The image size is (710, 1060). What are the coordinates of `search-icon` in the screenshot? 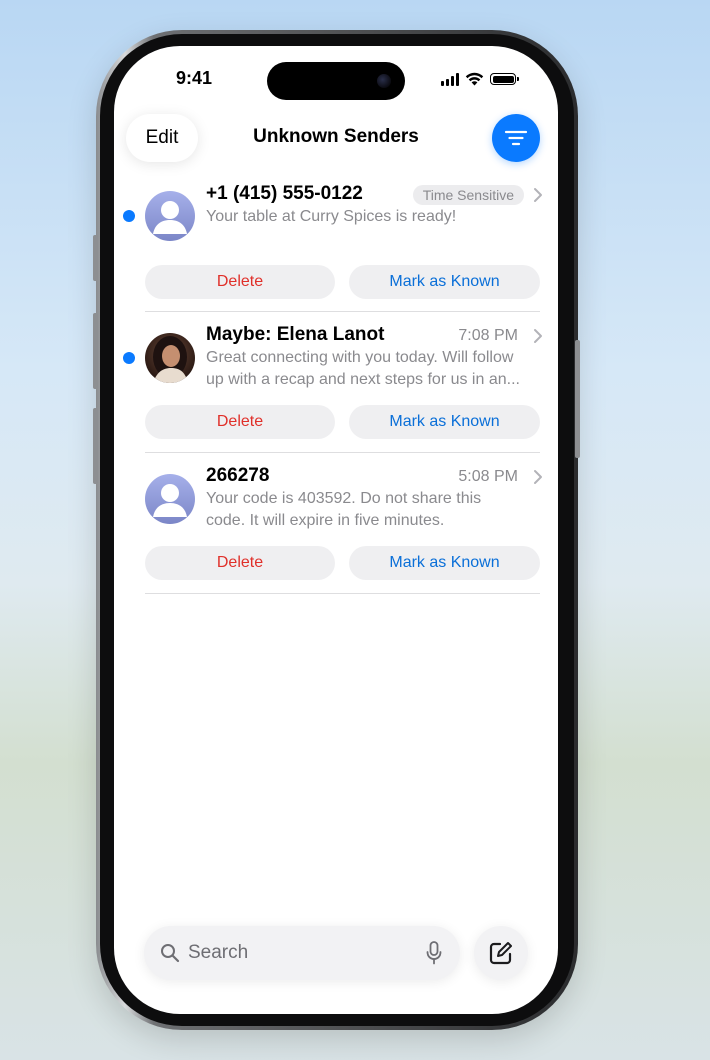 It's located at (170, 953).